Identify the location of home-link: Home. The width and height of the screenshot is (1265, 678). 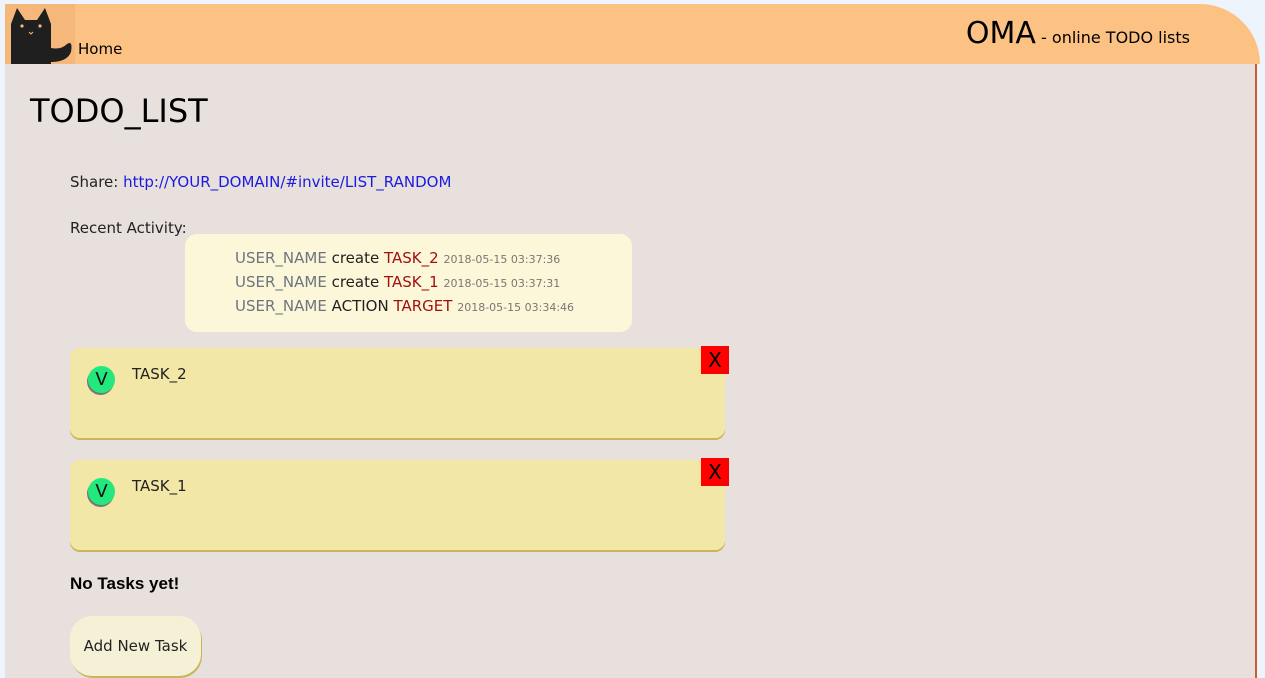
(100, 49).